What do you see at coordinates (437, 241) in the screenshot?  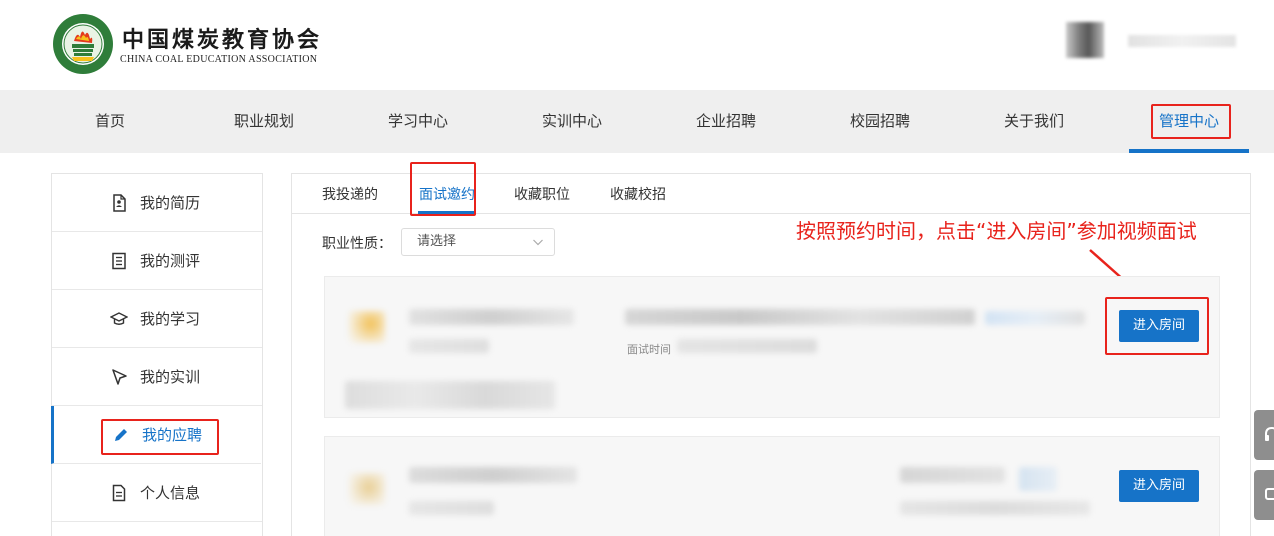 I see `job-type-placeholder: 请选择` at bounding box center [437, 241].